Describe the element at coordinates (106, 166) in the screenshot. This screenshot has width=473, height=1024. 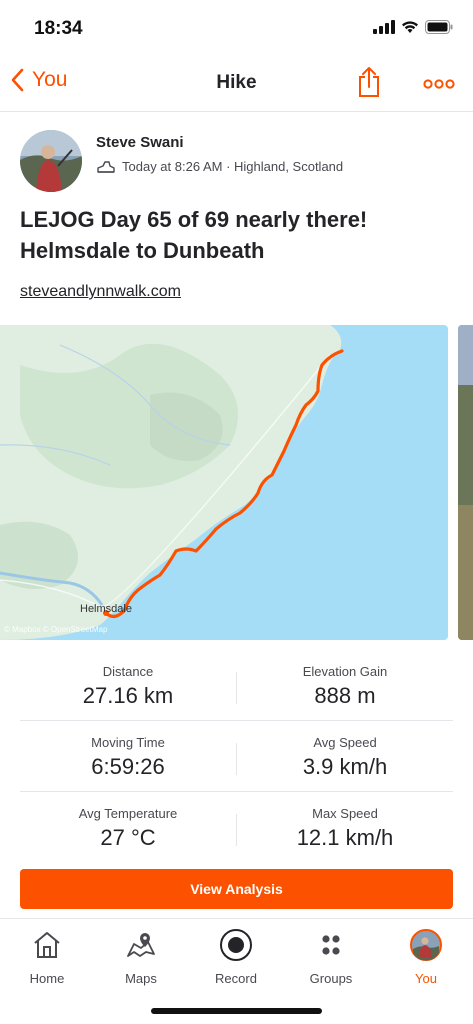
I see `hike-icon` at that location.